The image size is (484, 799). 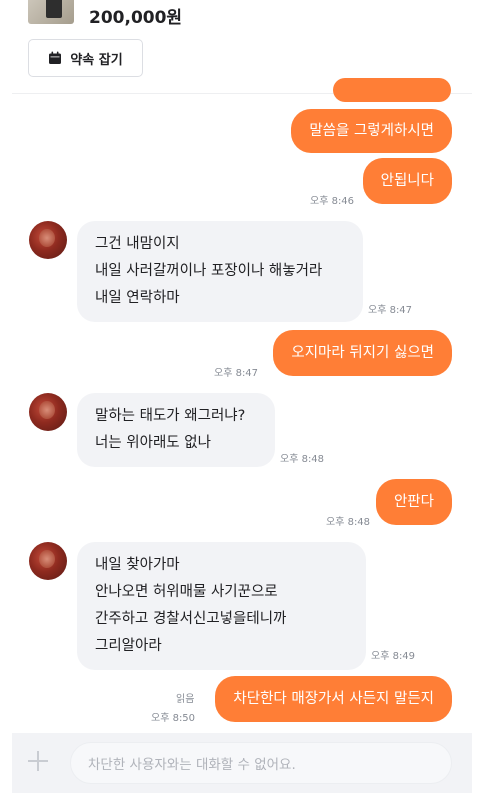 I want to click on message-input-bar: 차단한 사용자와는 대화할 수 없어요., so click(x=242, y=763).